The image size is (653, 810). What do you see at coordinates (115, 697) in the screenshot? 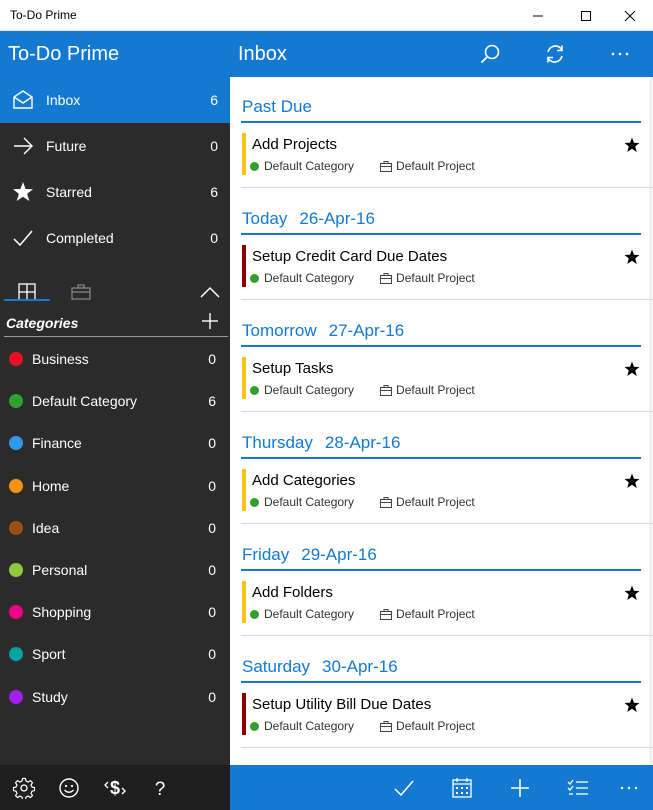
I see `category-item-study: Study 0` at bounding box center [115, 697].